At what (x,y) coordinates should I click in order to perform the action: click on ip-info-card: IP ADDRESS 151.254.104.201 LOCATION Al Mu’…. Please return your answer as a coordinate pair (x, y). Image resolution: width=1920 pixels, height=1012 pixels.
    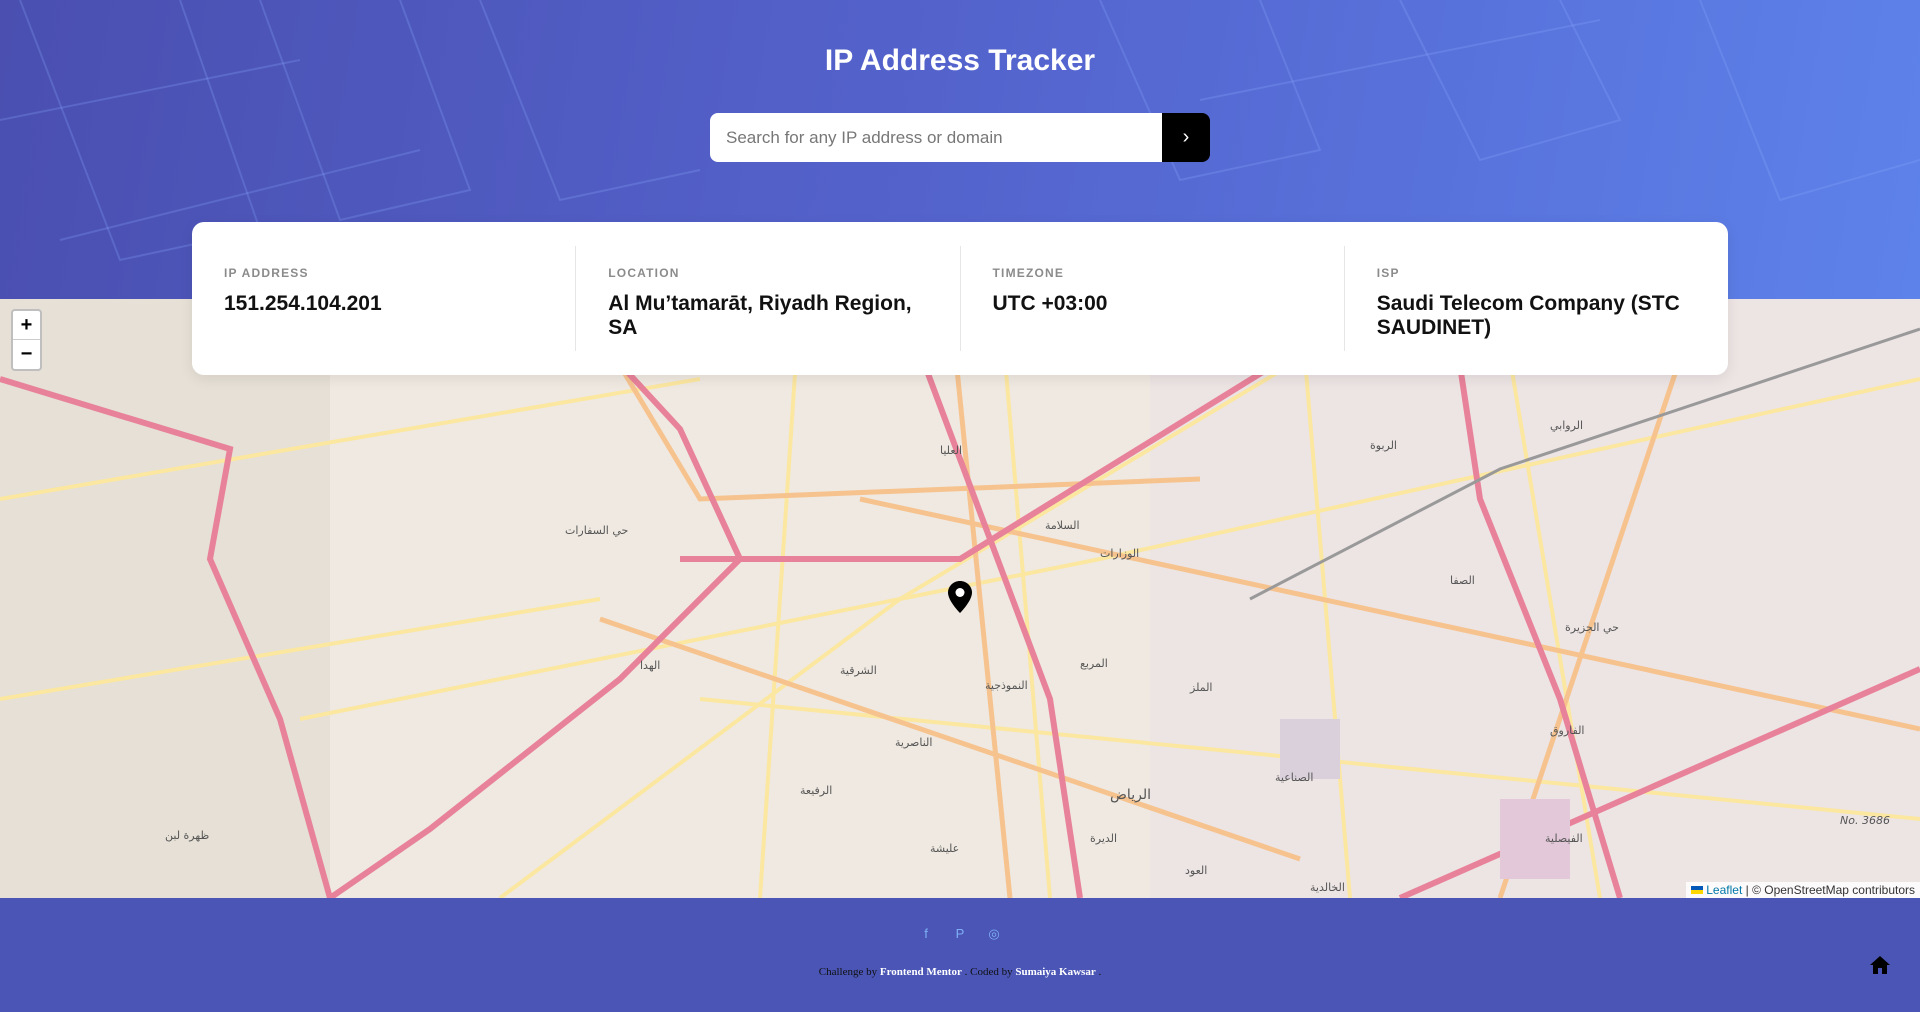
    Looking at the image, I should click on (960, 298).